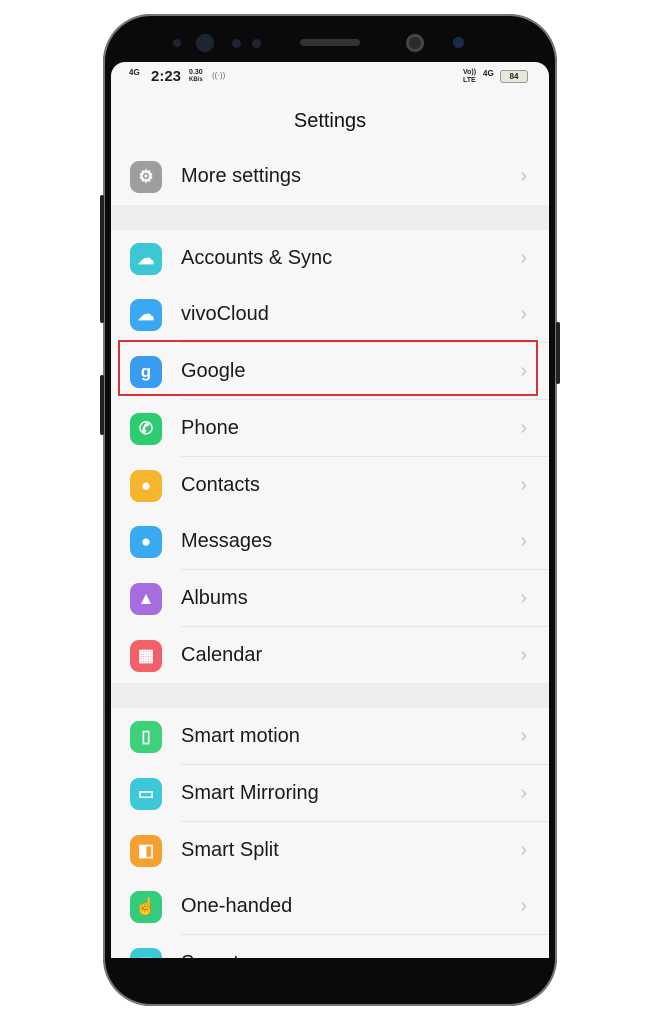  I want to click on settings-item-smart-mirroring: ▭ Smart Mirroring ›, so click(330, 793).